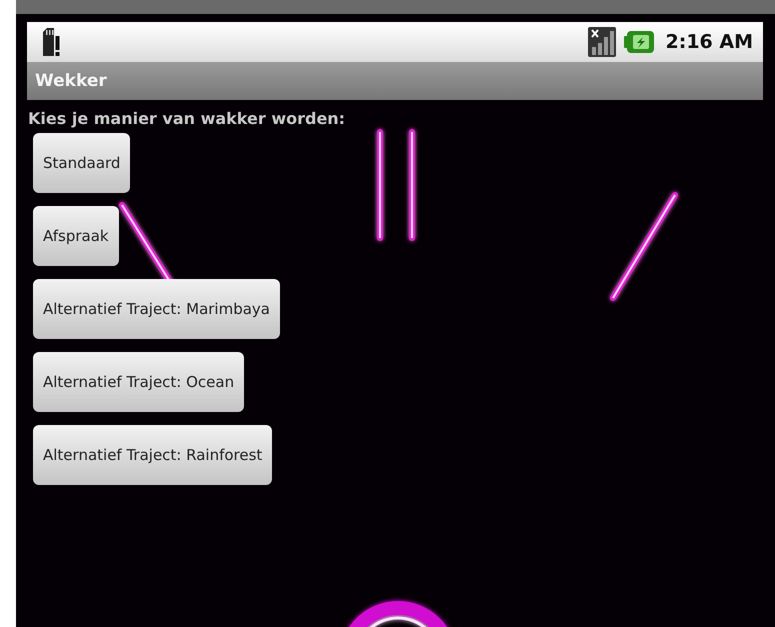 This screenshot has height=627, width=775. I want to click on option-button: Standaard, so click(81, 163).